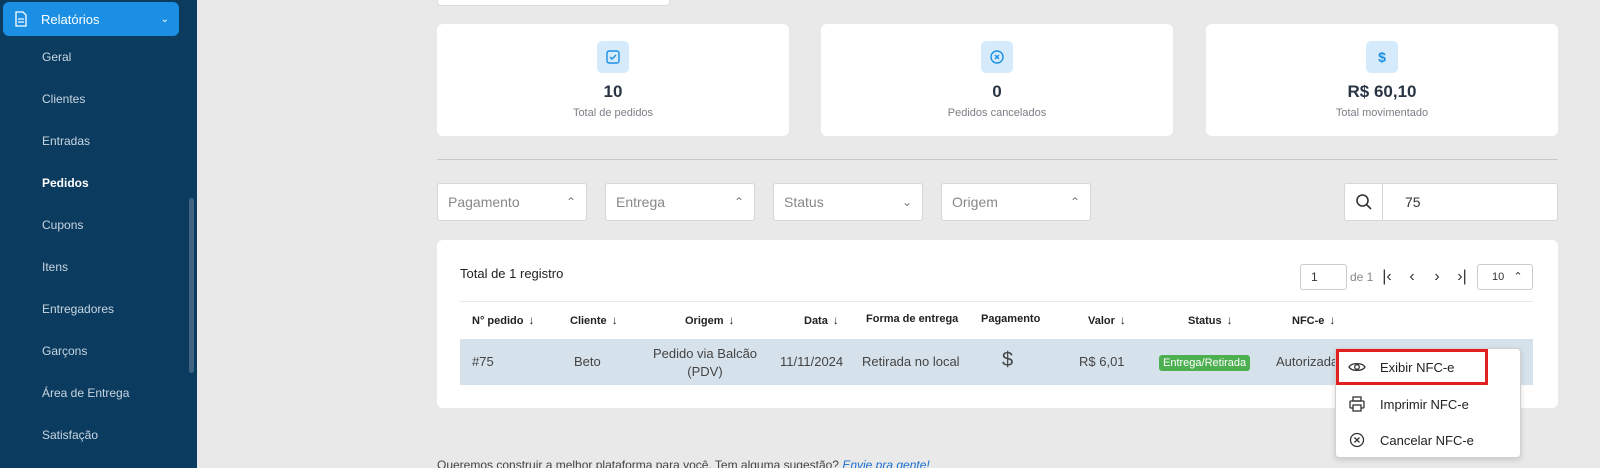  Describe the element at coordinates (613, 113) in the screenshot. I see `stat-label: Total de pedidos` at that location.